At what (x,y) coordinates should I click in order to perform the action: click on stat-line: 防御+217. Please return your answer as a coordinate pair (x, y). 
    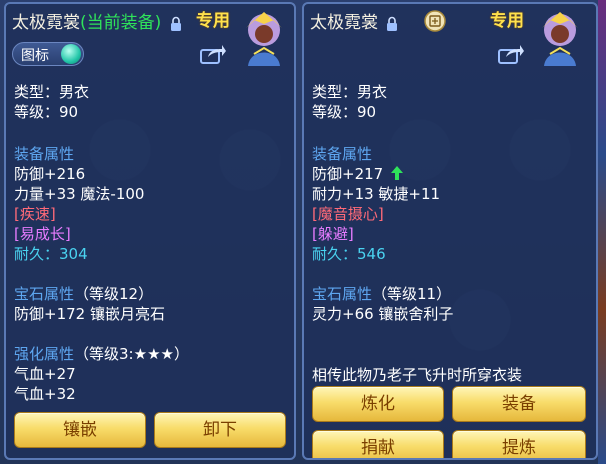
    Looking at the image, I should click on (358, 174).